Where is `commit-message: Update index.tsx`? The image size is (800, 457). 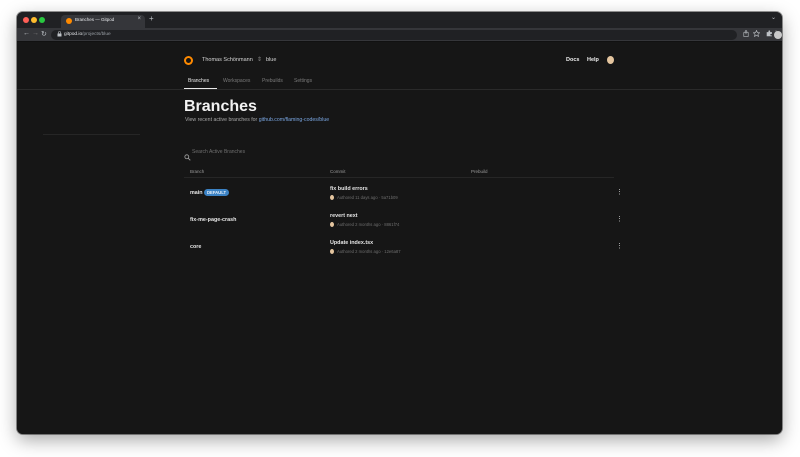
commit-message: Update index.tsx is located at coordinates (352, 243).